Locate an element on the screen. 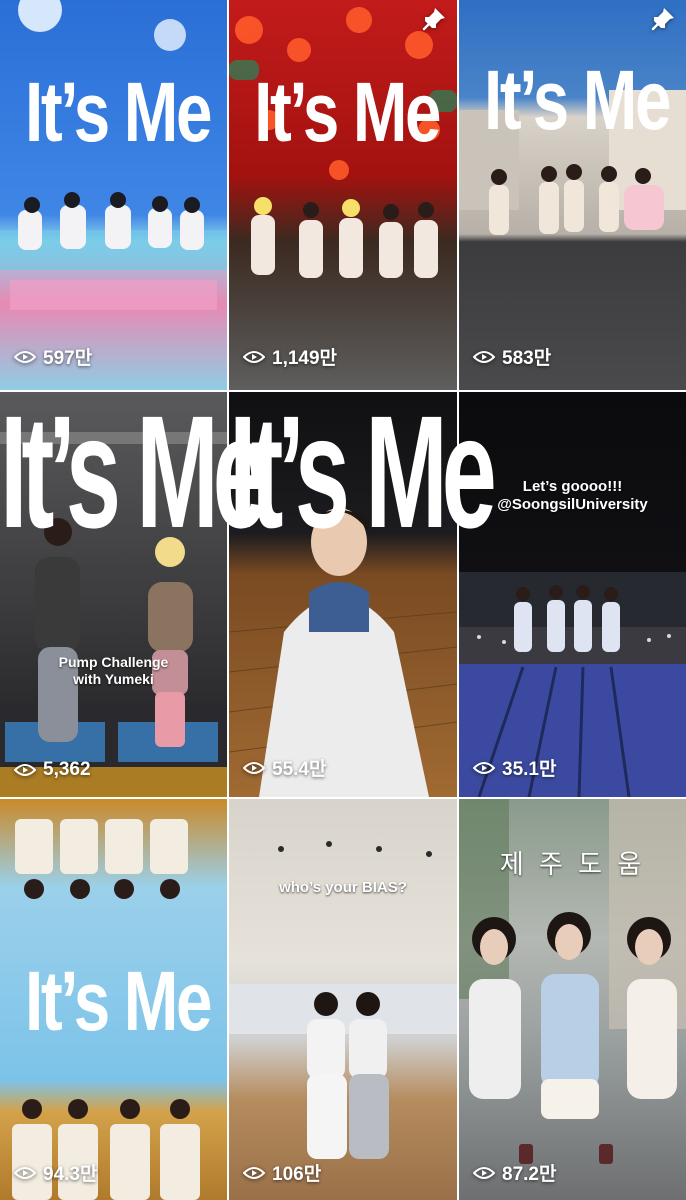 The height and width of the screenshot is (1200, 686). view-count-label: 583만 is located at coordinates (527, 358).